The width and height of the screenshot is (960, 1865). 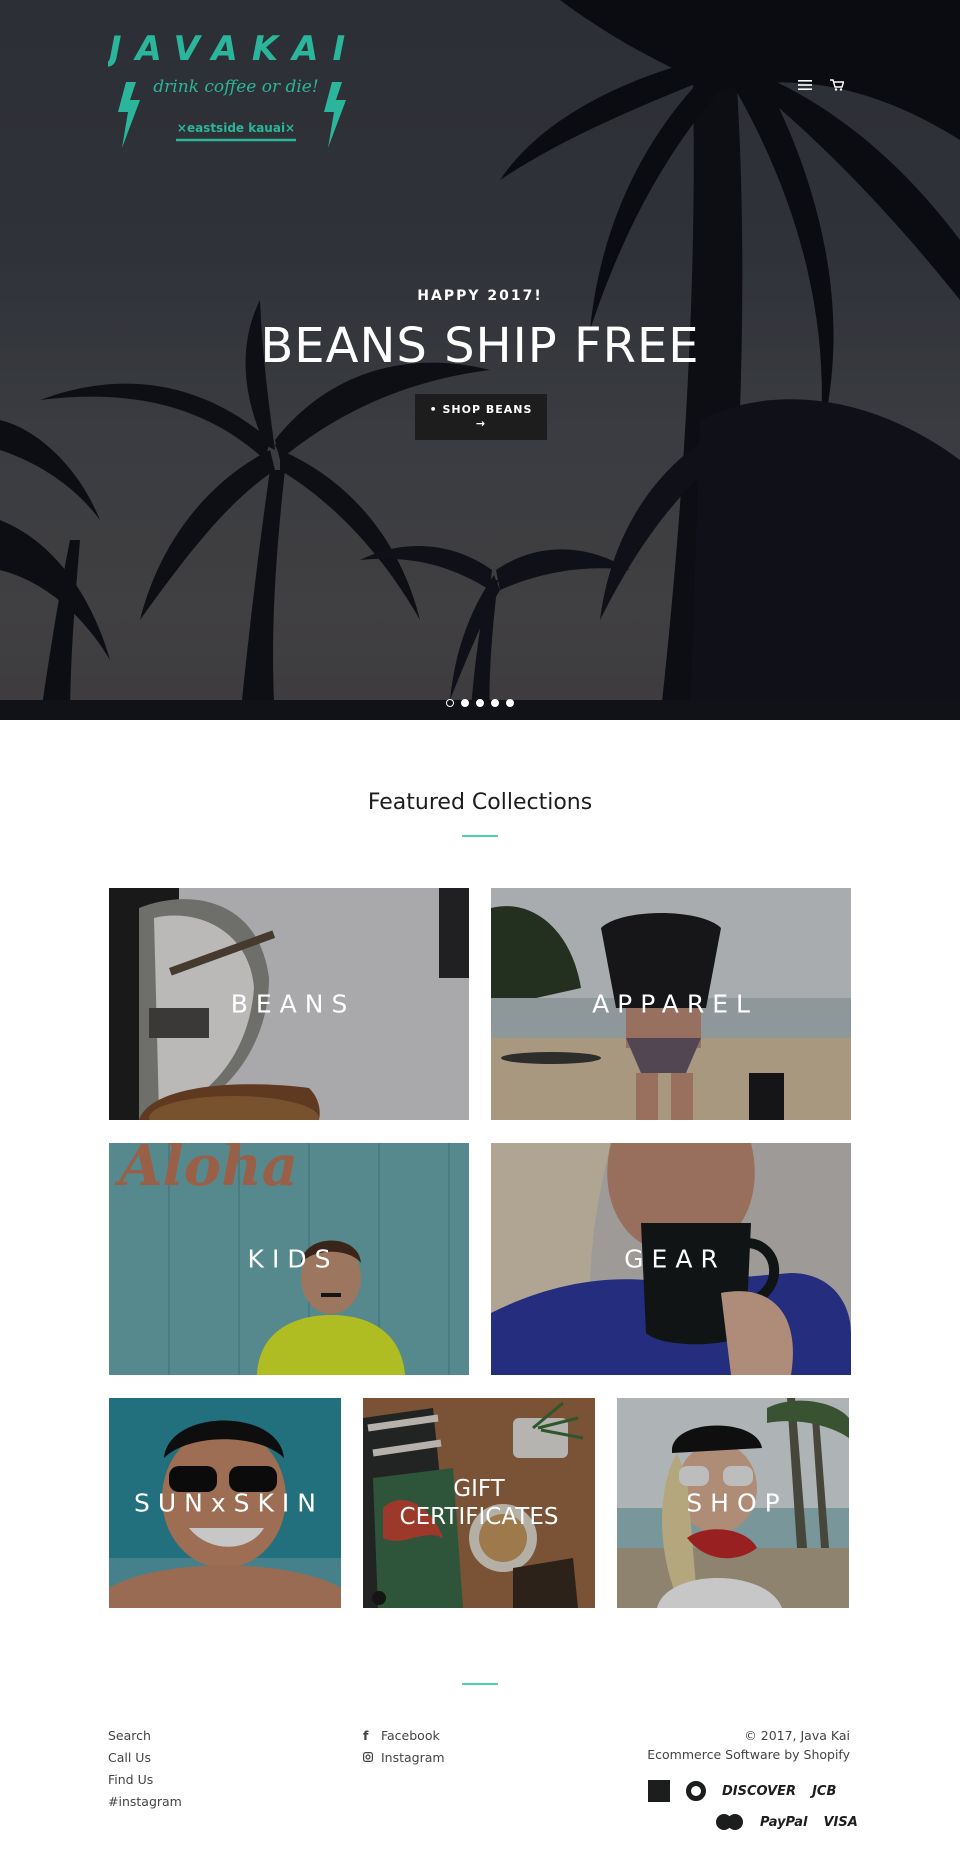 What do you see at coordinates (797, 1735) in the screenshot?
I see `copyright-text: © 2017, Java Kai` at bounding box center [797, 1735].